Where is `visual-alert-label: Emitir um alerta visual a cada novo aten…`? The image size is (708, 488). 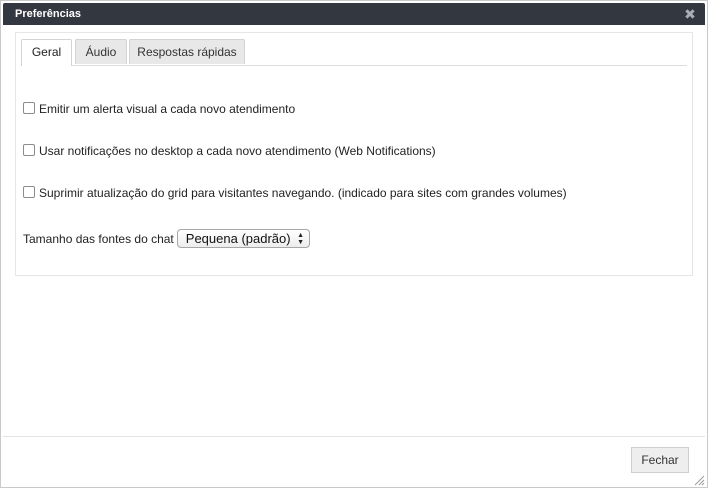 visual-alert-label: Emitir um alerta visual a cada novo aten… is located at coordinates (167, 109).